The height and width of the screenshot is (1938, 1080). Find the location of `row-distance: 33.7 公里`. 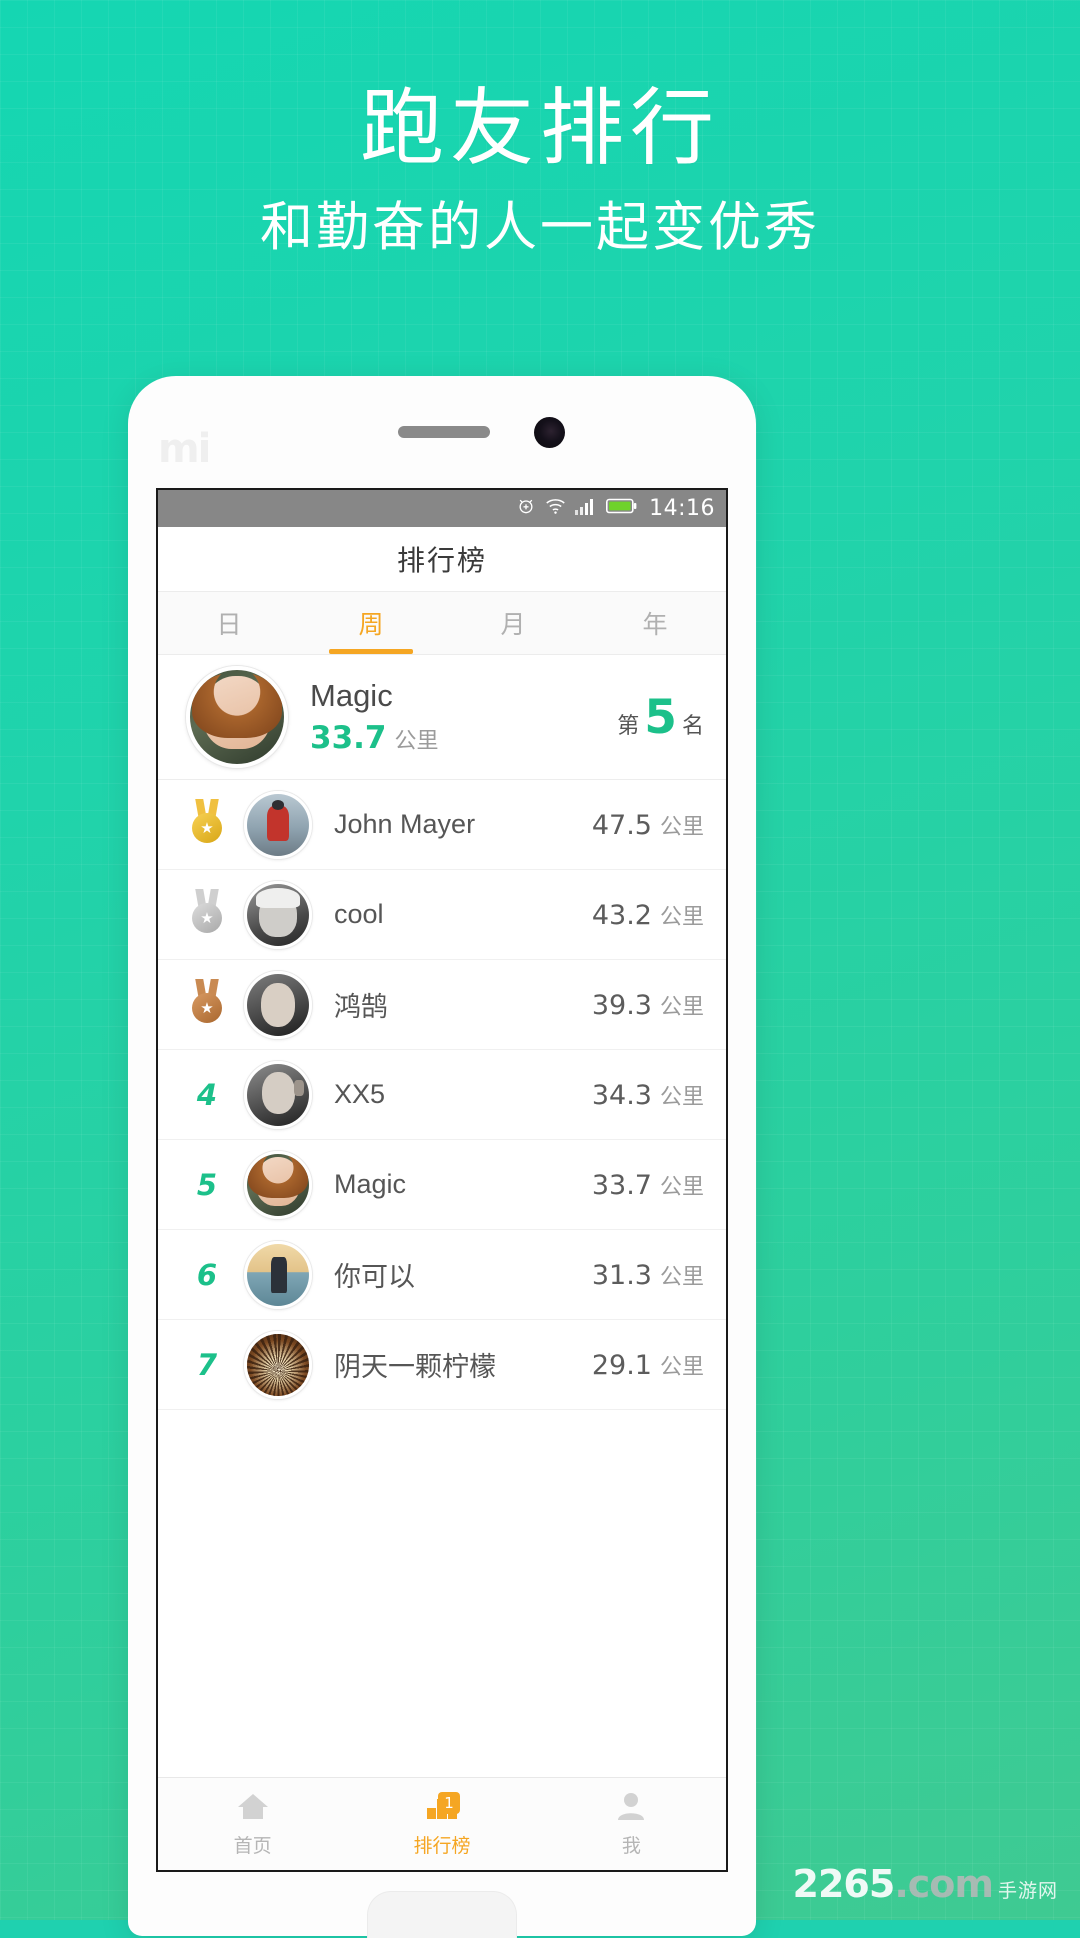

row-distance: 33.7 公里 is located at coordinates (648, 1185).